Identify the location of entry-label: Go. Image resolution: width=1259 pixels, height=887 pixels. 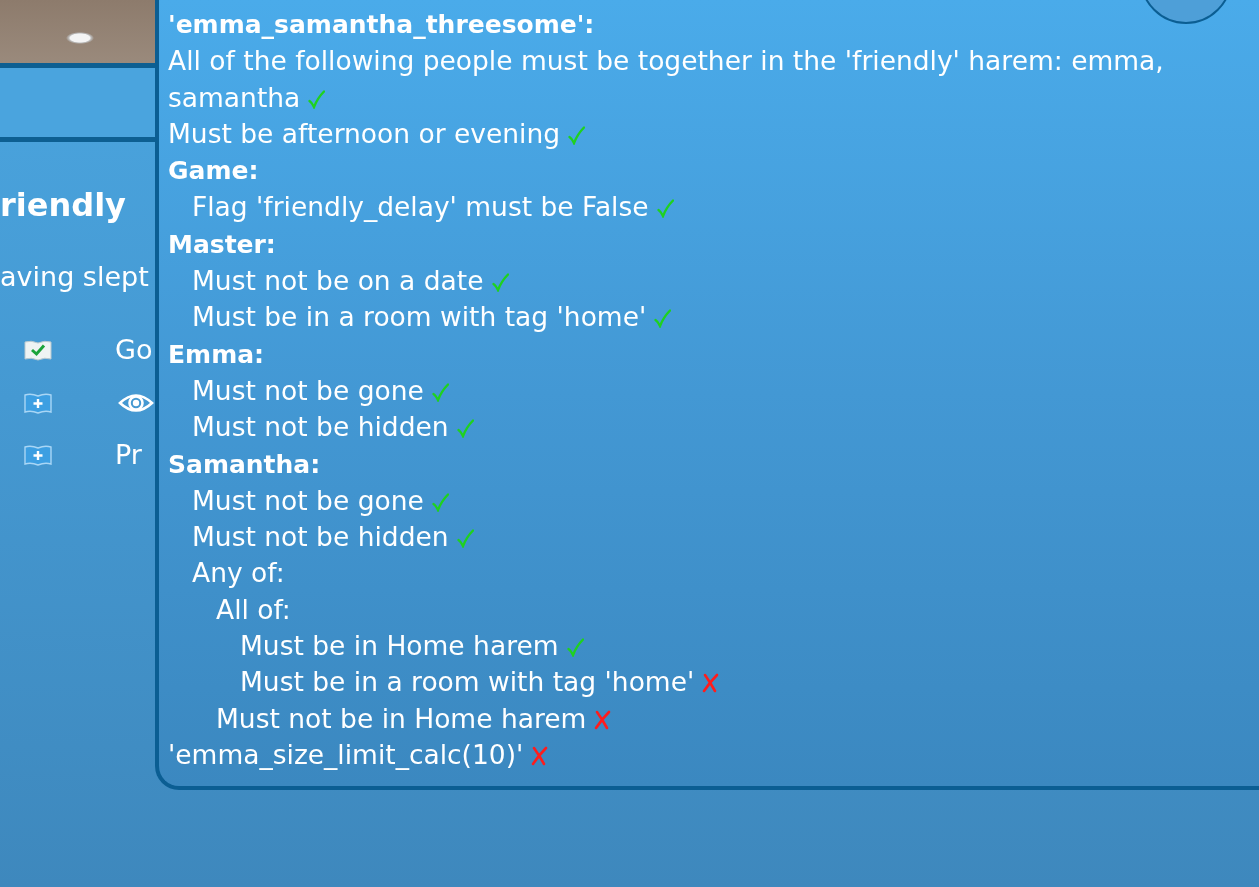
(134, 350).